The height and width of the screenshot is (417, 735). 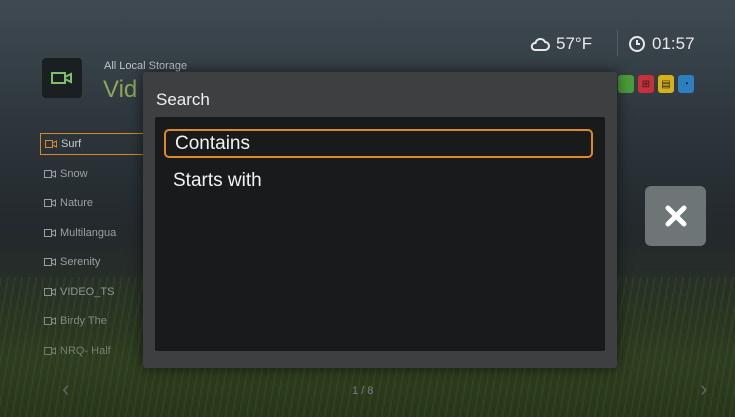 What do you see at coordinates (95, 292) in the screenshot?
I see `list-item: VIDEO_TS` at bounding box center [95, 292].